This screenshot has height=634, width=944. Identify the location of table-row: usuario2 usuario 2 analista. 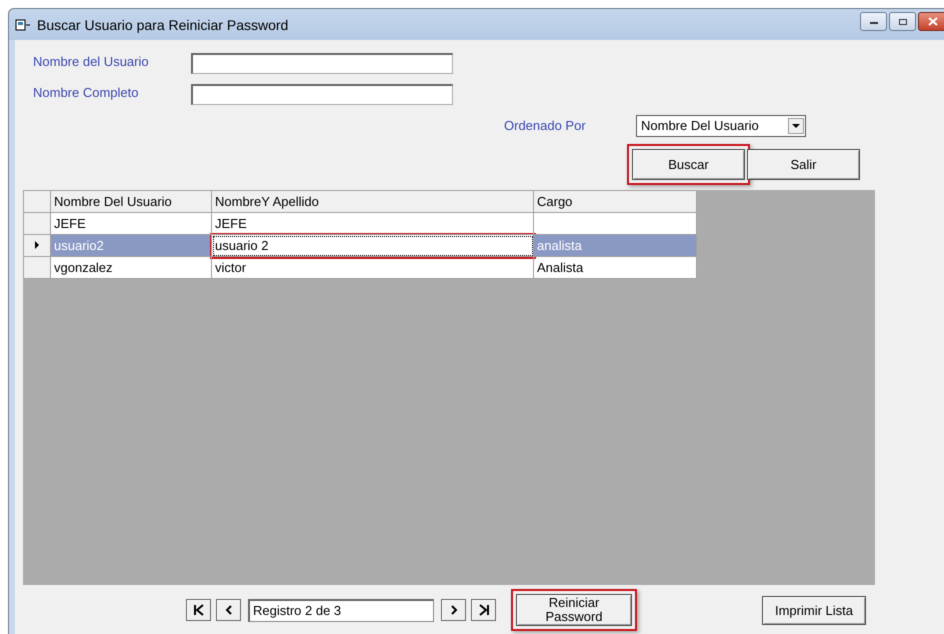
(360, 245).